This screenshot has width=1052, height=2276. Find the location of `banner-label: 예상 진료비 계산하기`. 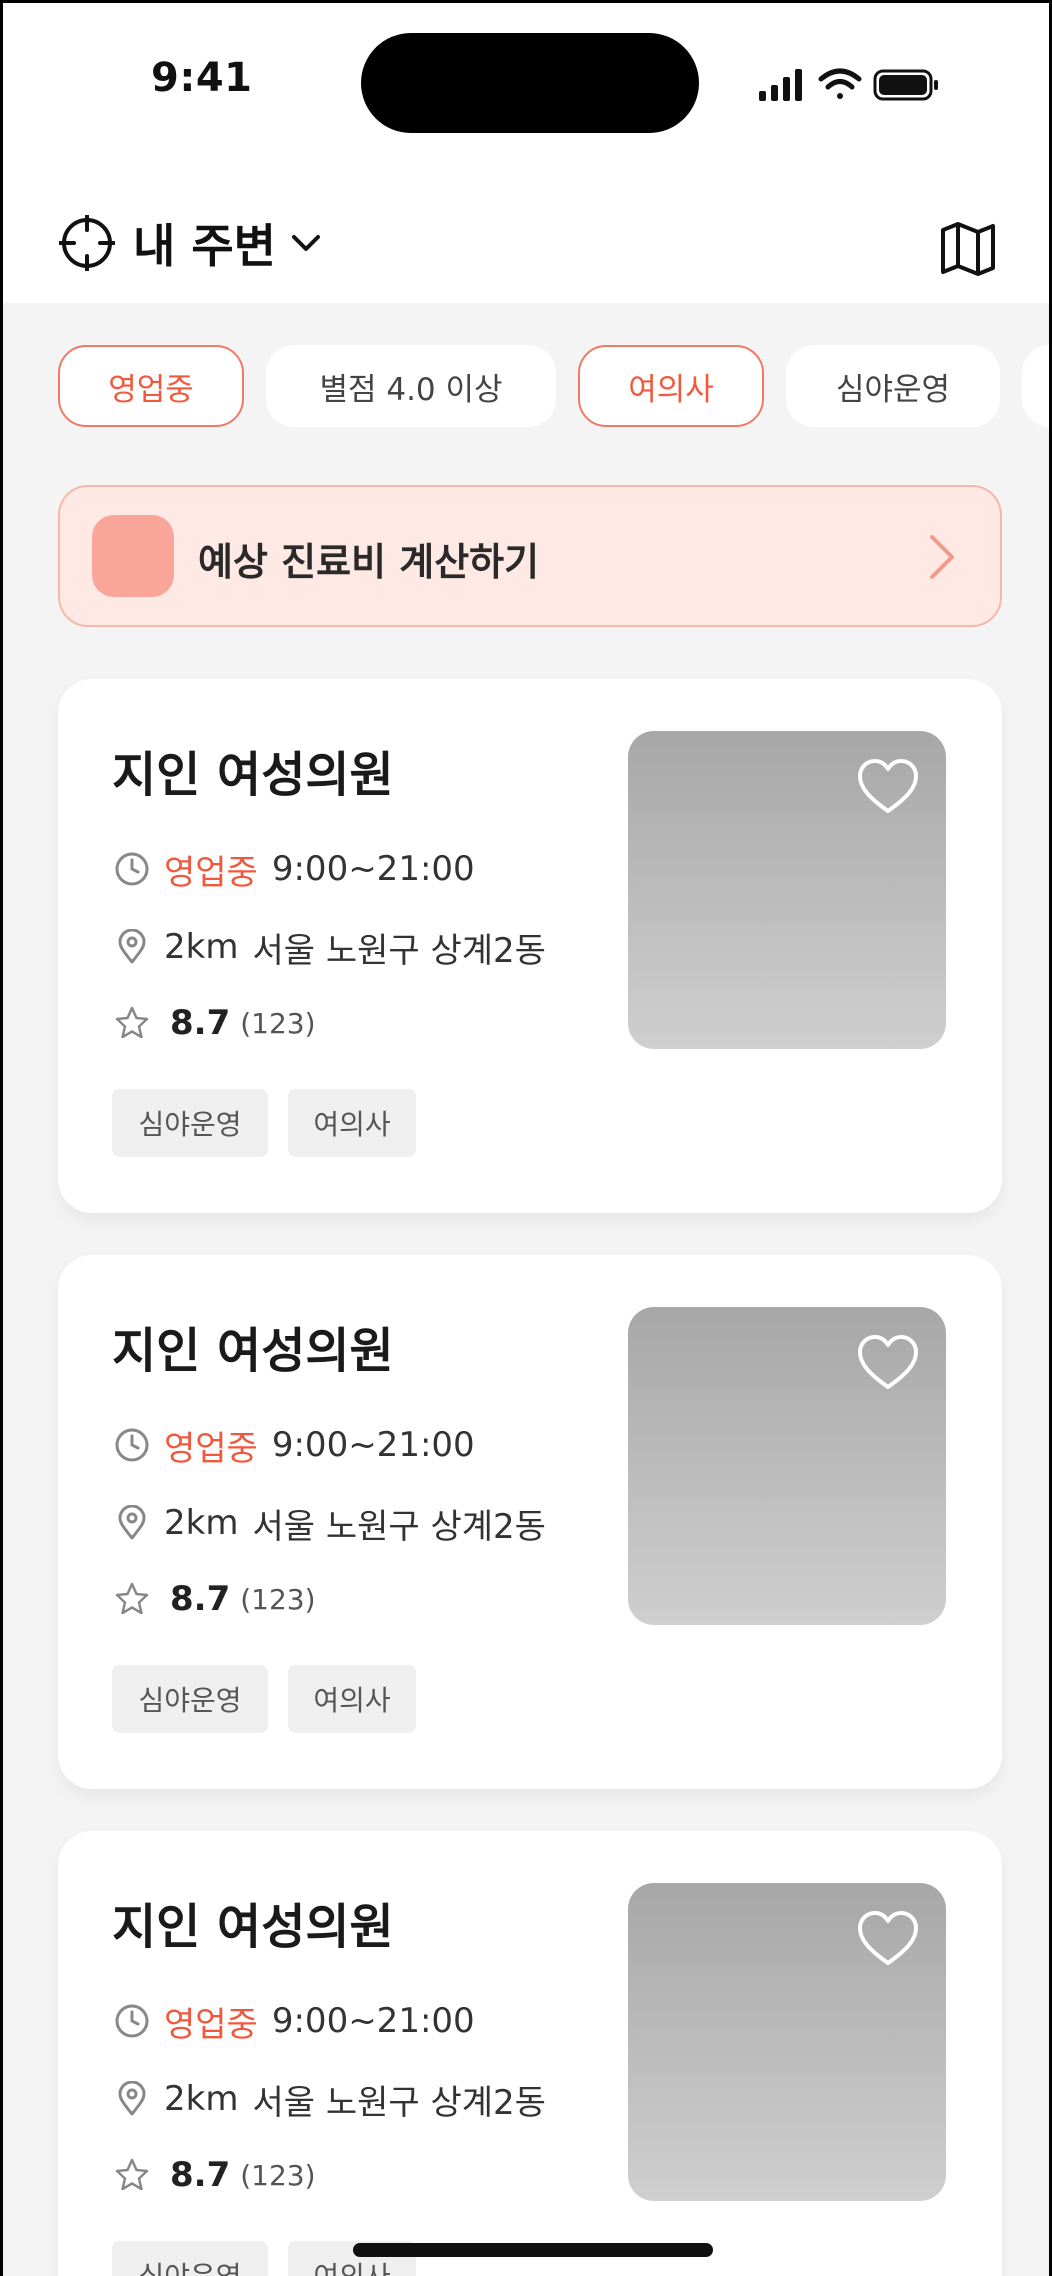

banner-label: 예상 진료비 계산하기 is located at coordinates (369, 562).